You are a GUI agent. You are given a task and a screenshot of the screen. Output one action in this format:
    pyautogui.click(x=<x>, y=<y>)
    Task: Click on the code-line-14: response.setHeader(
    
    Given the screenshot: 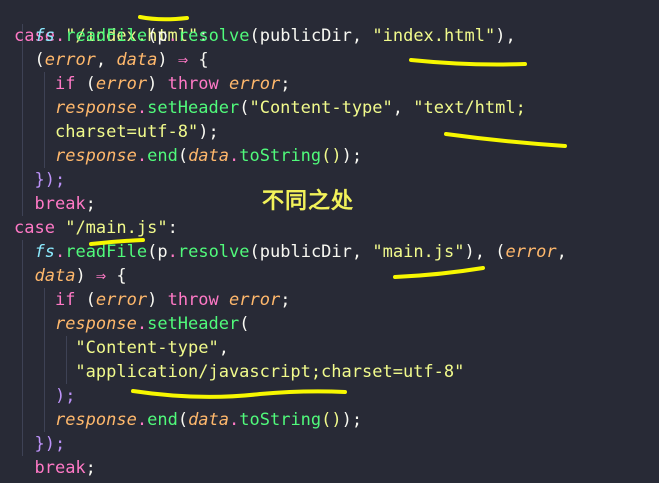 What is the action you would take?
    pyautogui.click(x=132, y=324)
    